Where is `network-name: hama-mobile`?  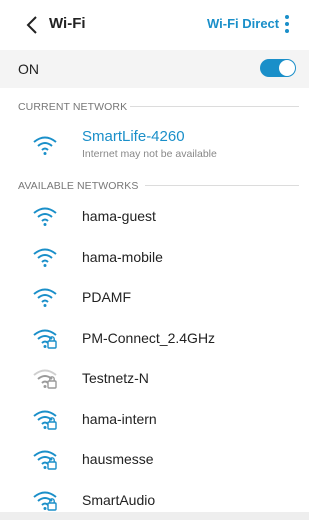 network-name: hama-mobile is located at coordinates (122, 256).